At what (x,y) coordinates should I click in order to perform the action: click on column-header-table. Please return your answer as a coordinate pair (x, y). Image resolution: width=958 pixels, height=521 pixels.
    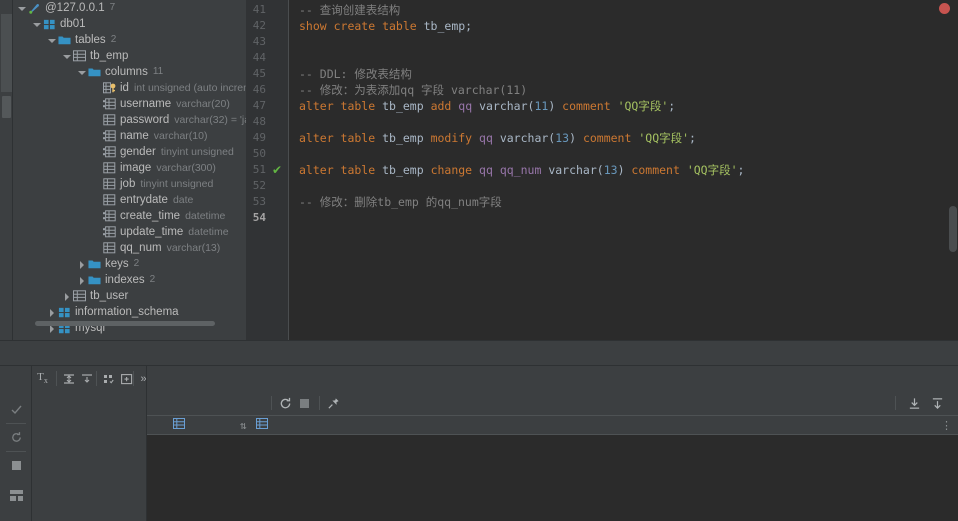
    Looking at the image, I should click on (181, 425).